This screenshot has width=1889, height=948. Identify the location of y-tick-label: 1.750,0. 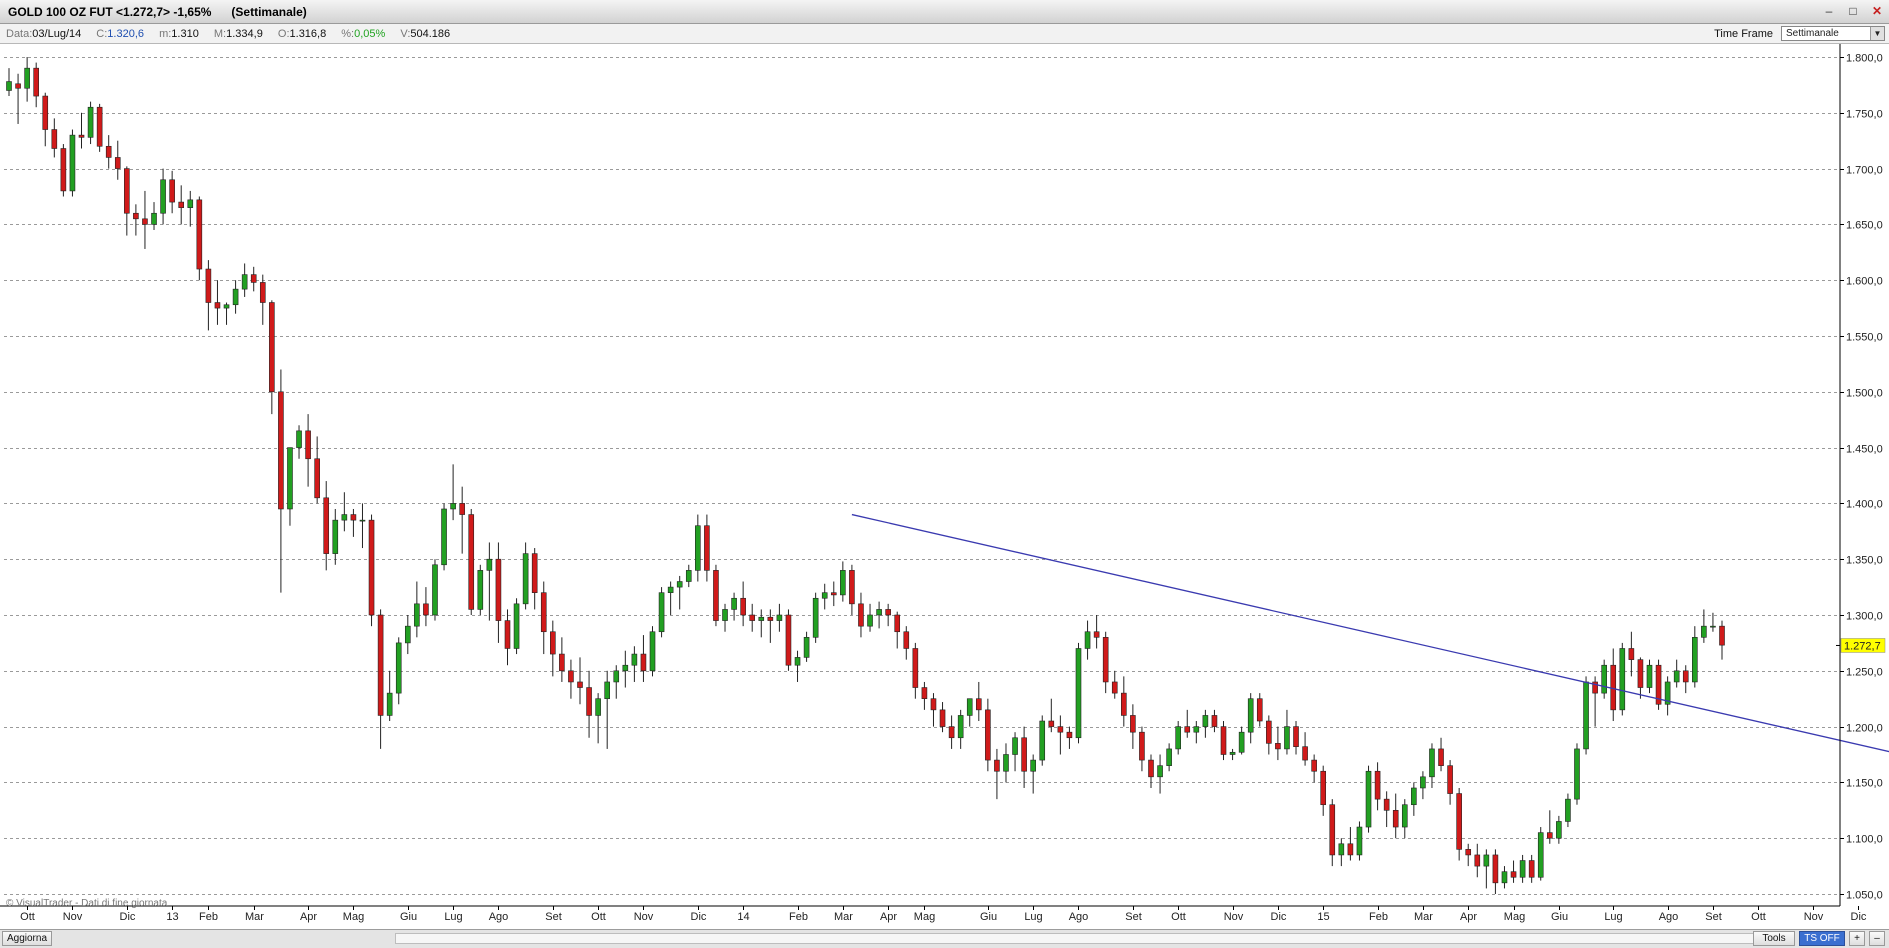
(1864, 115).